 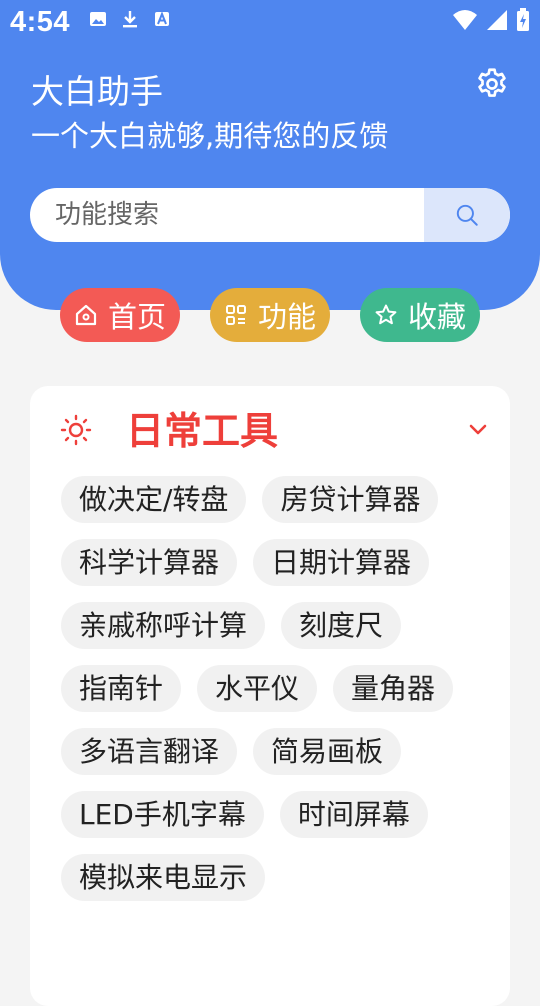 What do you see at coordinates (238, 215) in the screenshot?
I see `search-input` at bounding box center [238, 215].